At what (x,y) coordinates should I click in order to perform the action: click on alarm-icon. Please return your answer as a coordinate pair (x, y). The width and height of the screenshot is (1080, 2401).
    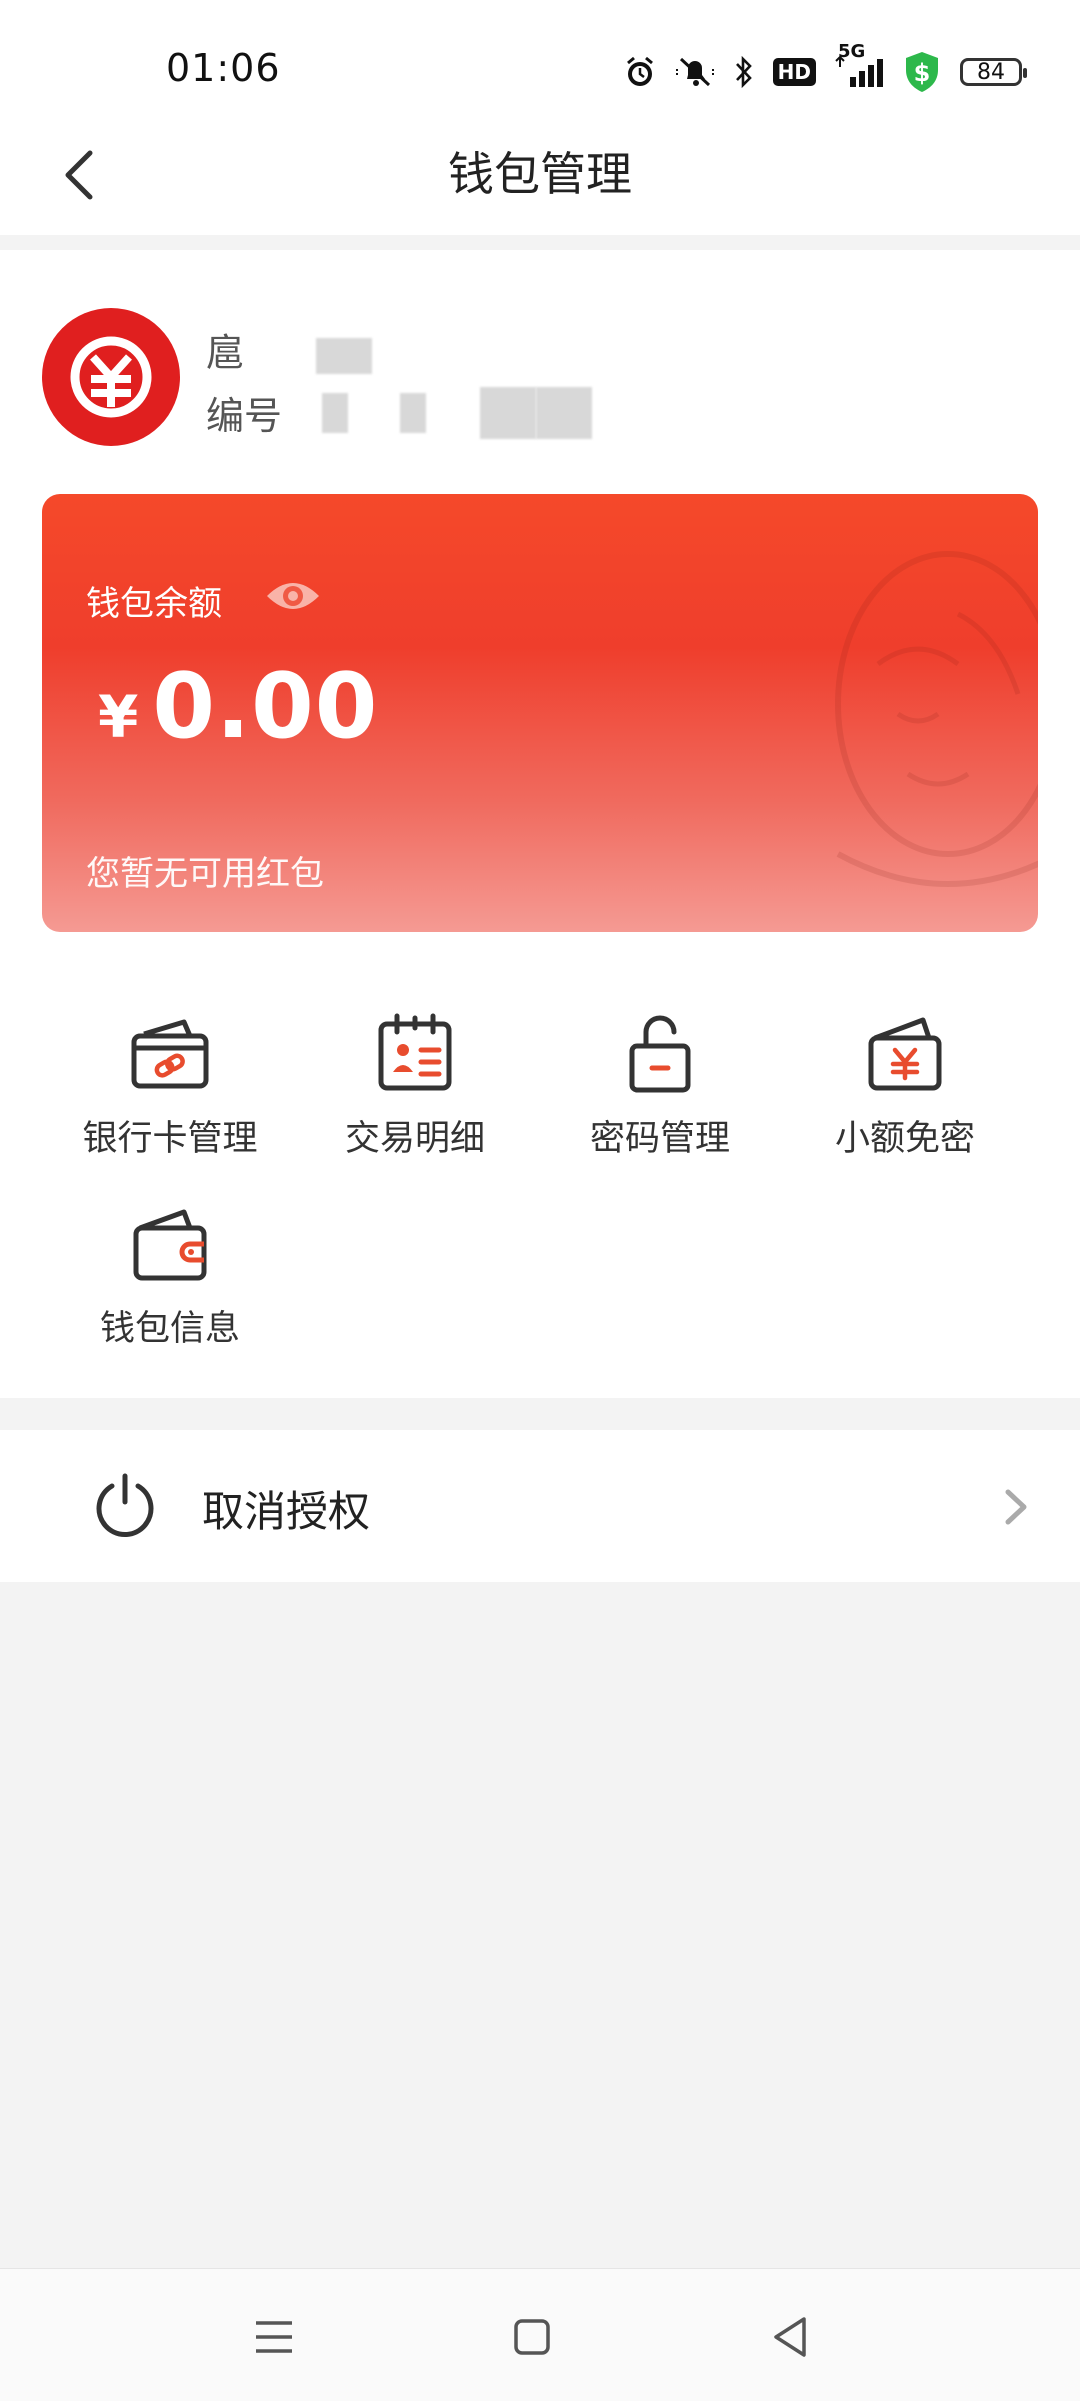
    Looking at the image, I should click on (640, 72).